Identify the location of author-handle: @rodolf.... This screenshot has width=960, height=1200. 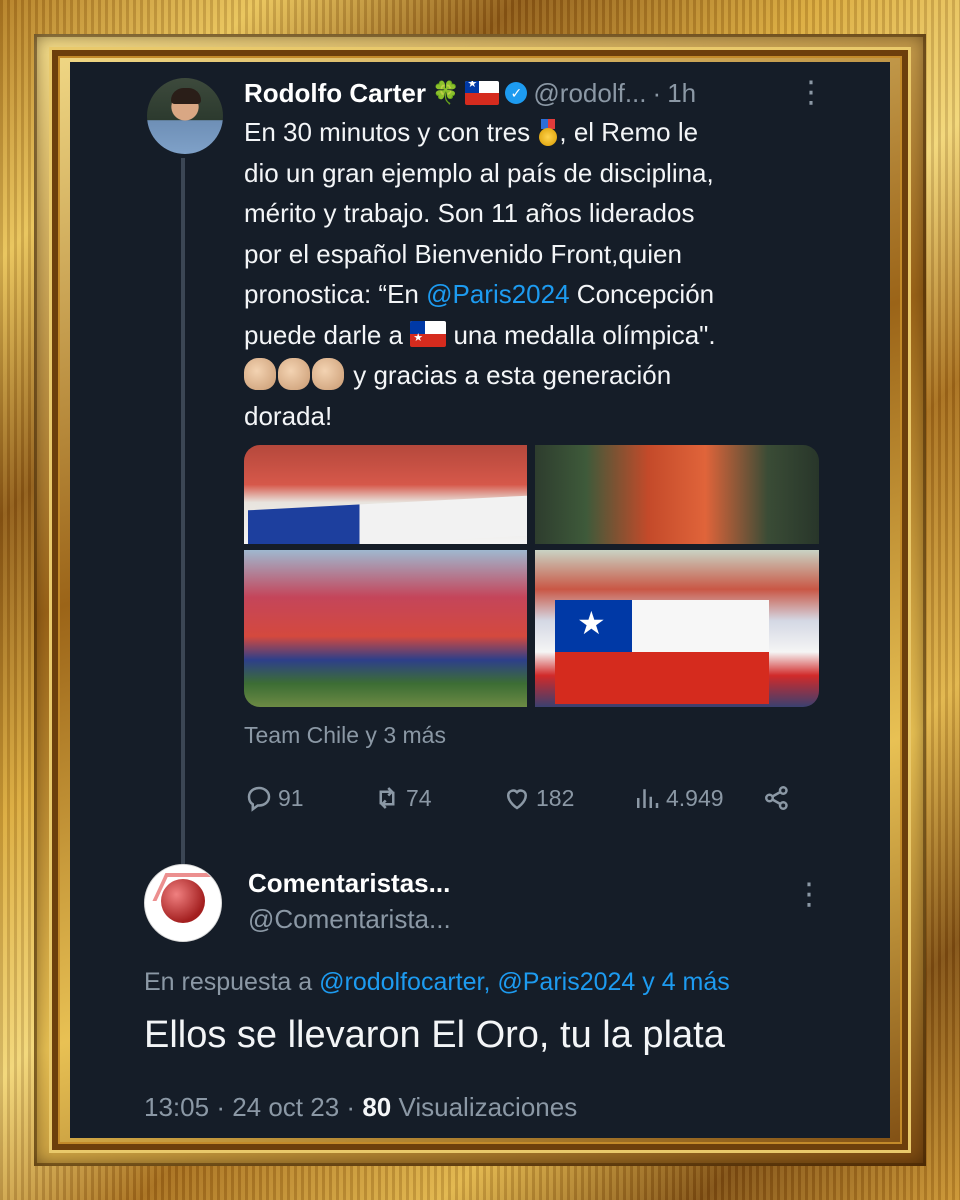
(589, 93).